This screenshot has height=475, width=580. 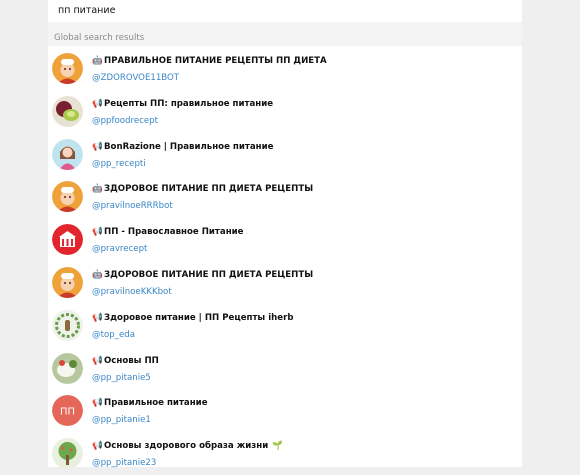 I want to click on result-title-text: BonRazione | Правильное питание, so click(x=189, y=146).